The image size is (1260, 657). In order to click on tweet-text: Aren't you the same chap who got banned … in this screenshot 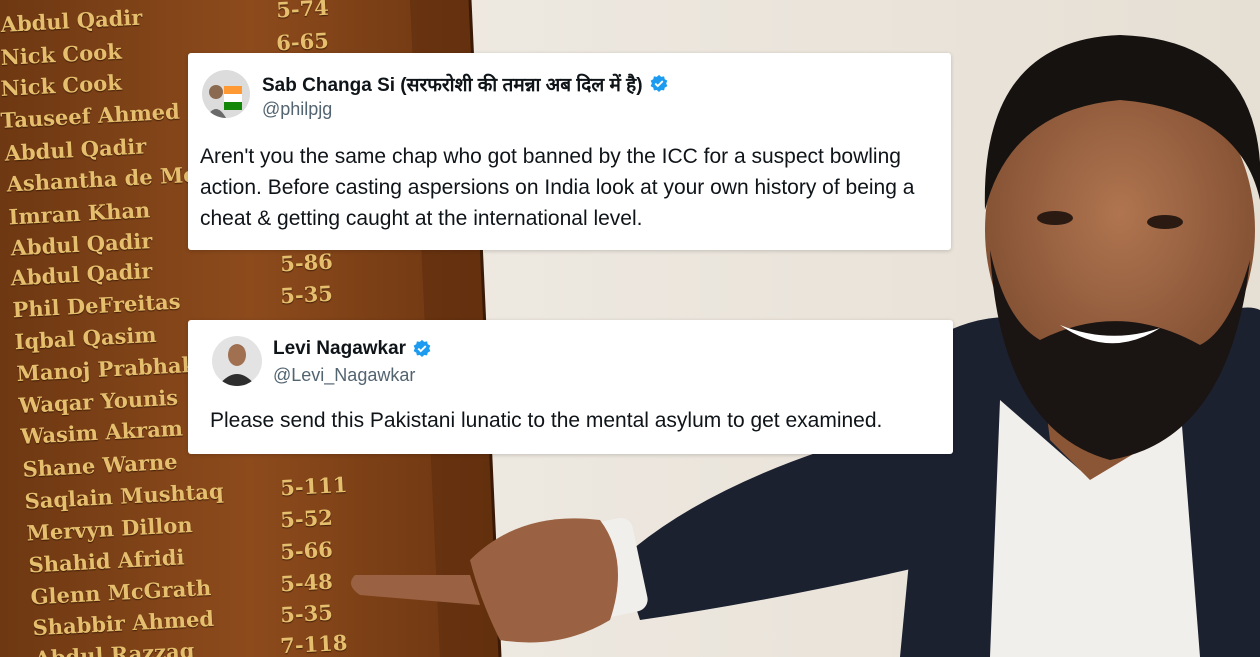, I will do `click(557, 187)`.